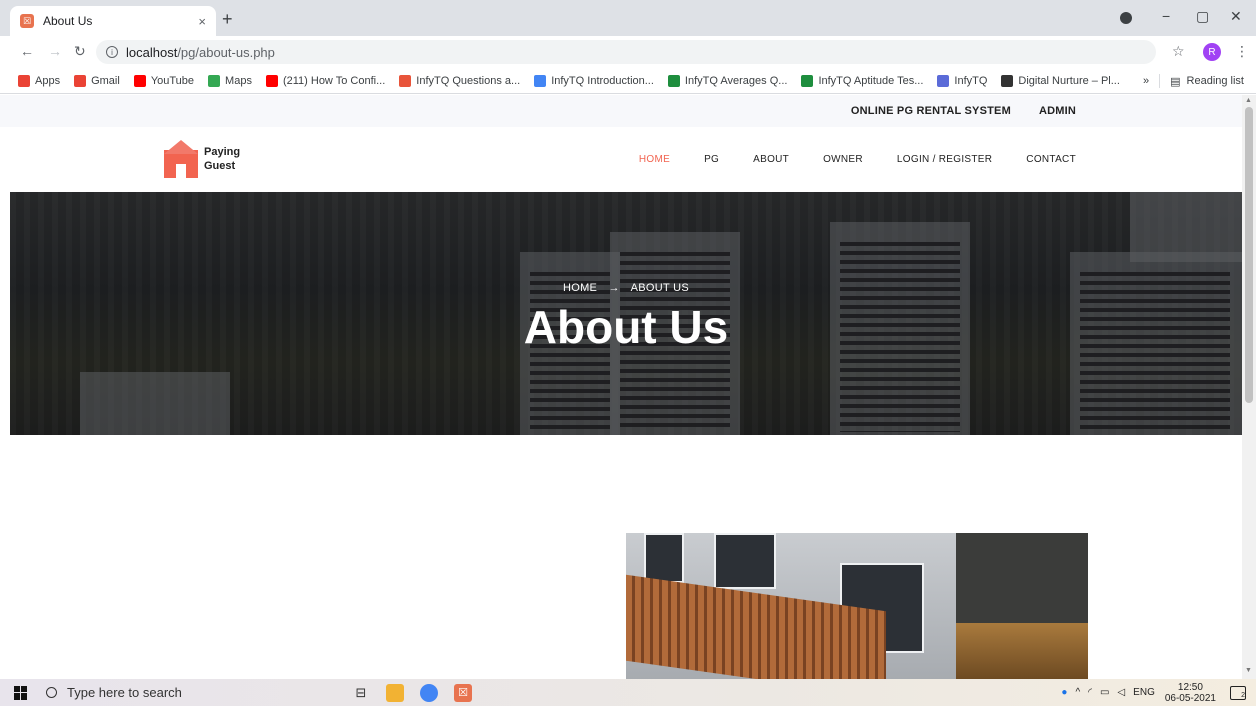  Describe the element at coordinates (857, 606) in the screenshot. I see `about-building-image` at that location.